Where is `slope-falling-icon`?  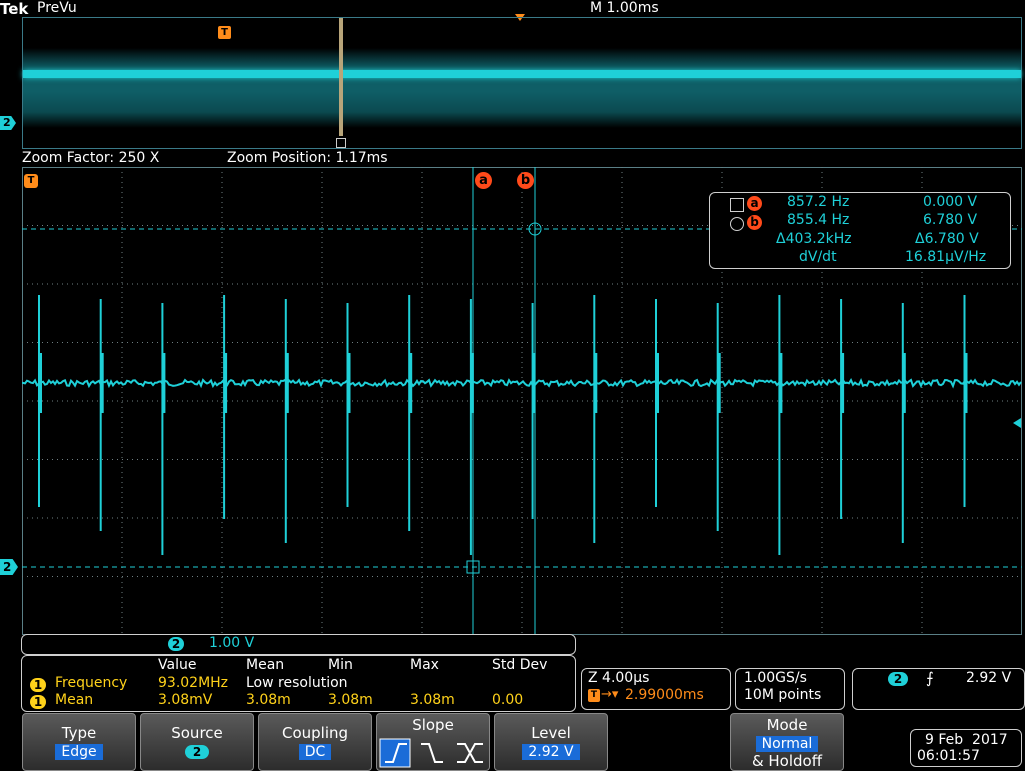
slope-falling-icon is located at coordinates (432, 753).